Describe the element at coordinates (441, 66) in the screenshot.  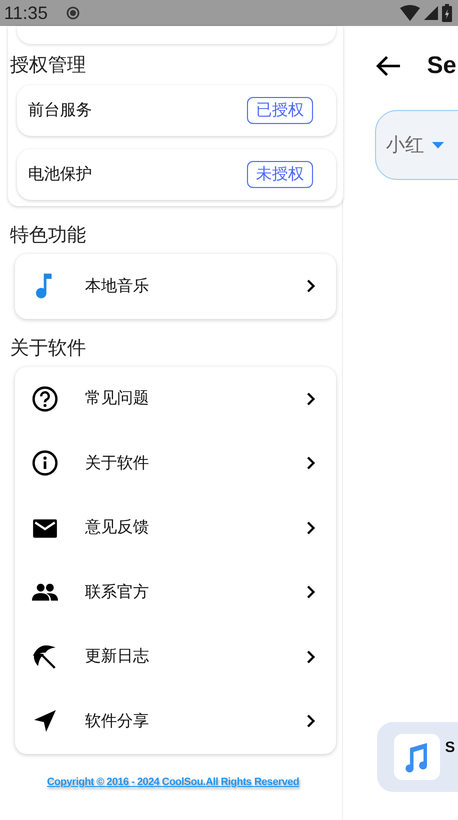
I see `page-title: Se` at that location.